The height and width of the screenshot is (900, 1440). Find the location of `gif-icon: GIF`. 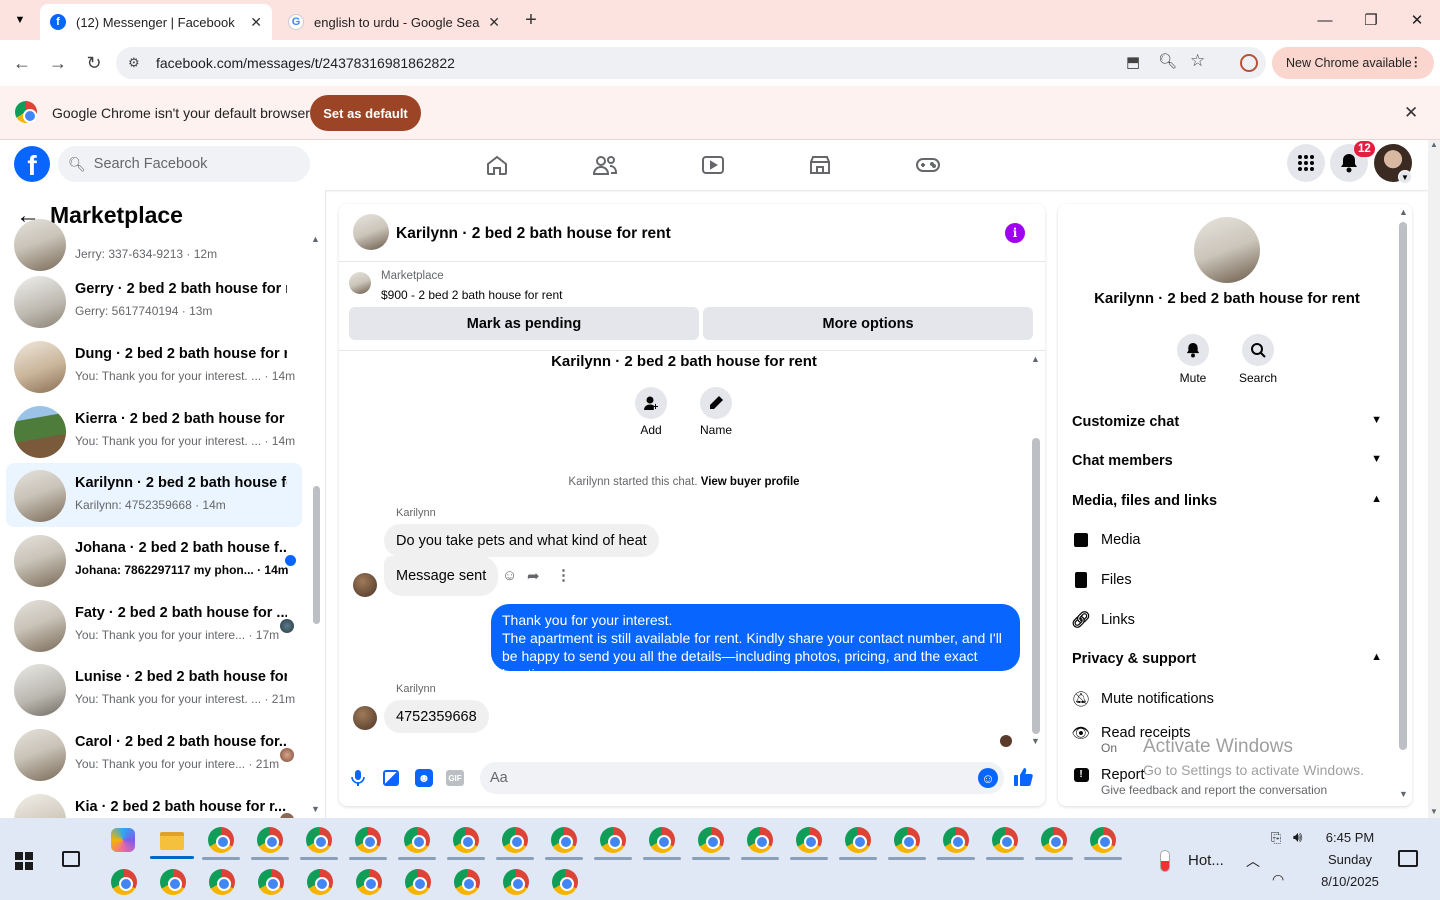

gif-icon: GIF is located at coordinates (455, 778).